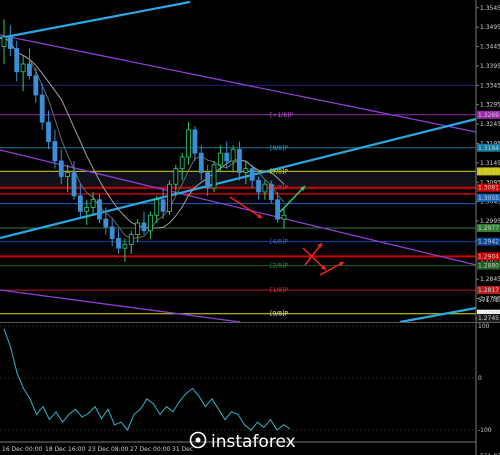 The width and height of the screenshot is (500, 455). I want to click on price-tick-label-14: 1.2845, so click(490, 279).